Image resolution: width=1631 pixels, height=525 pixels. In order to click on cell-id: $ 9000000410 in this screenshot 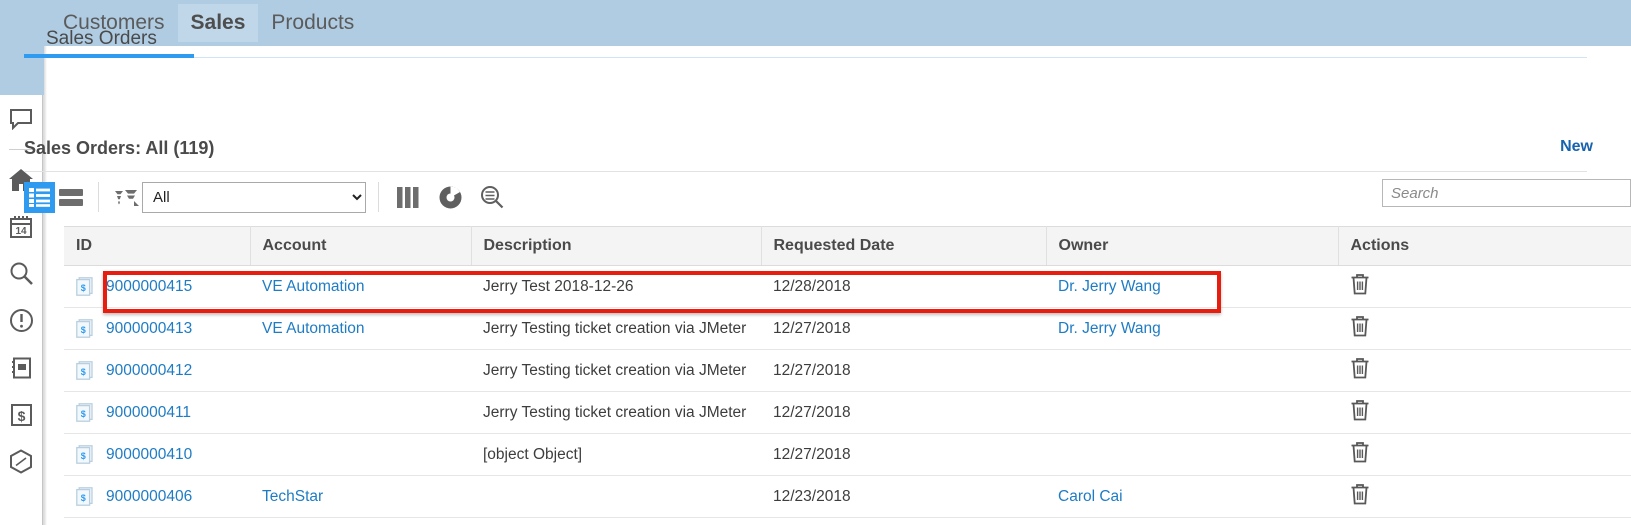, I will do `click(157, 454)`.